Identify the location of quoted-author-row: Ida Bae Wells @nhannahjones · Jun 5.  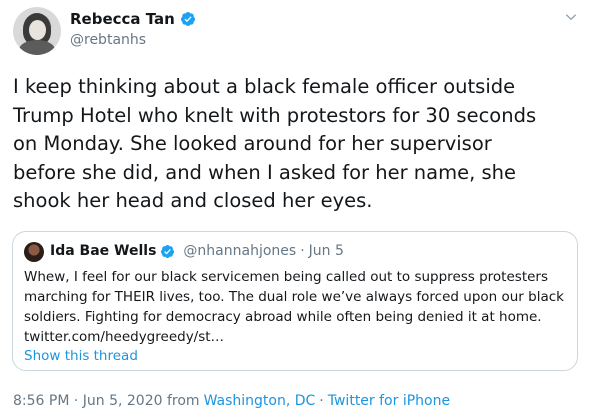
(197, 251).